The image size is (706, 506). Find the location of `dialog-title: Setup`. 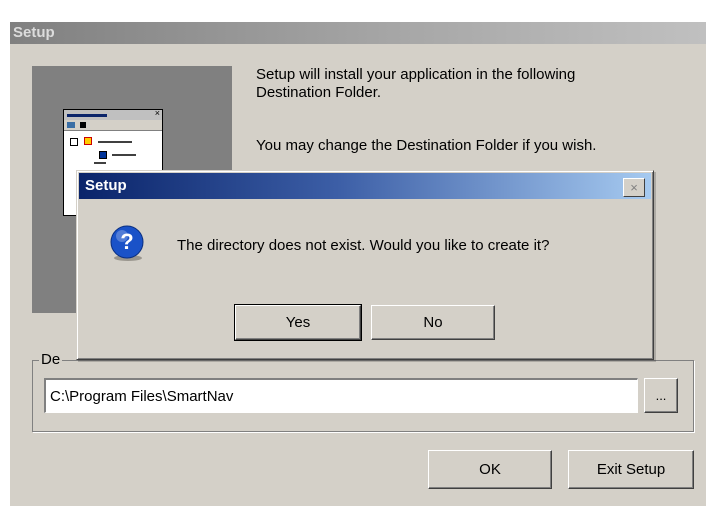

dialog-title: Setup is located at coordinates (106, 185).